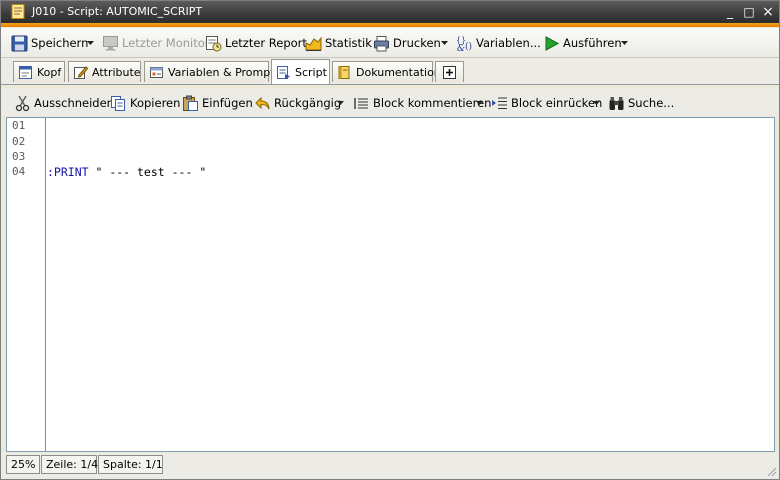  What do you see at coordinates (74, 103) in the screenshot?
I see `cut-label: Ausschneiden` at bounding box center [74, 103].